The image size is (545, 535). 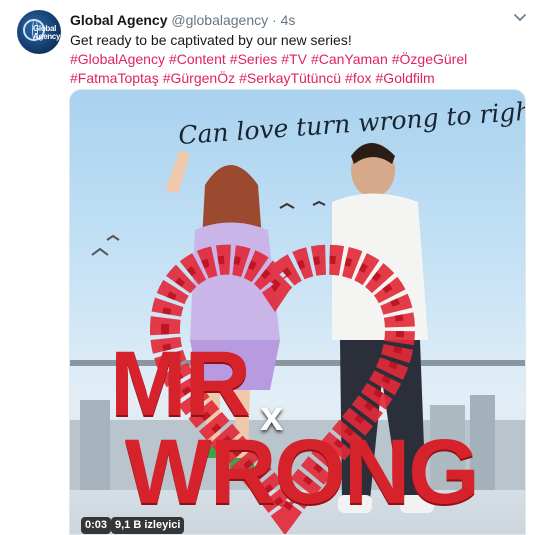 I want to click on author-name: Global Agency, so click(x=119, y=20).